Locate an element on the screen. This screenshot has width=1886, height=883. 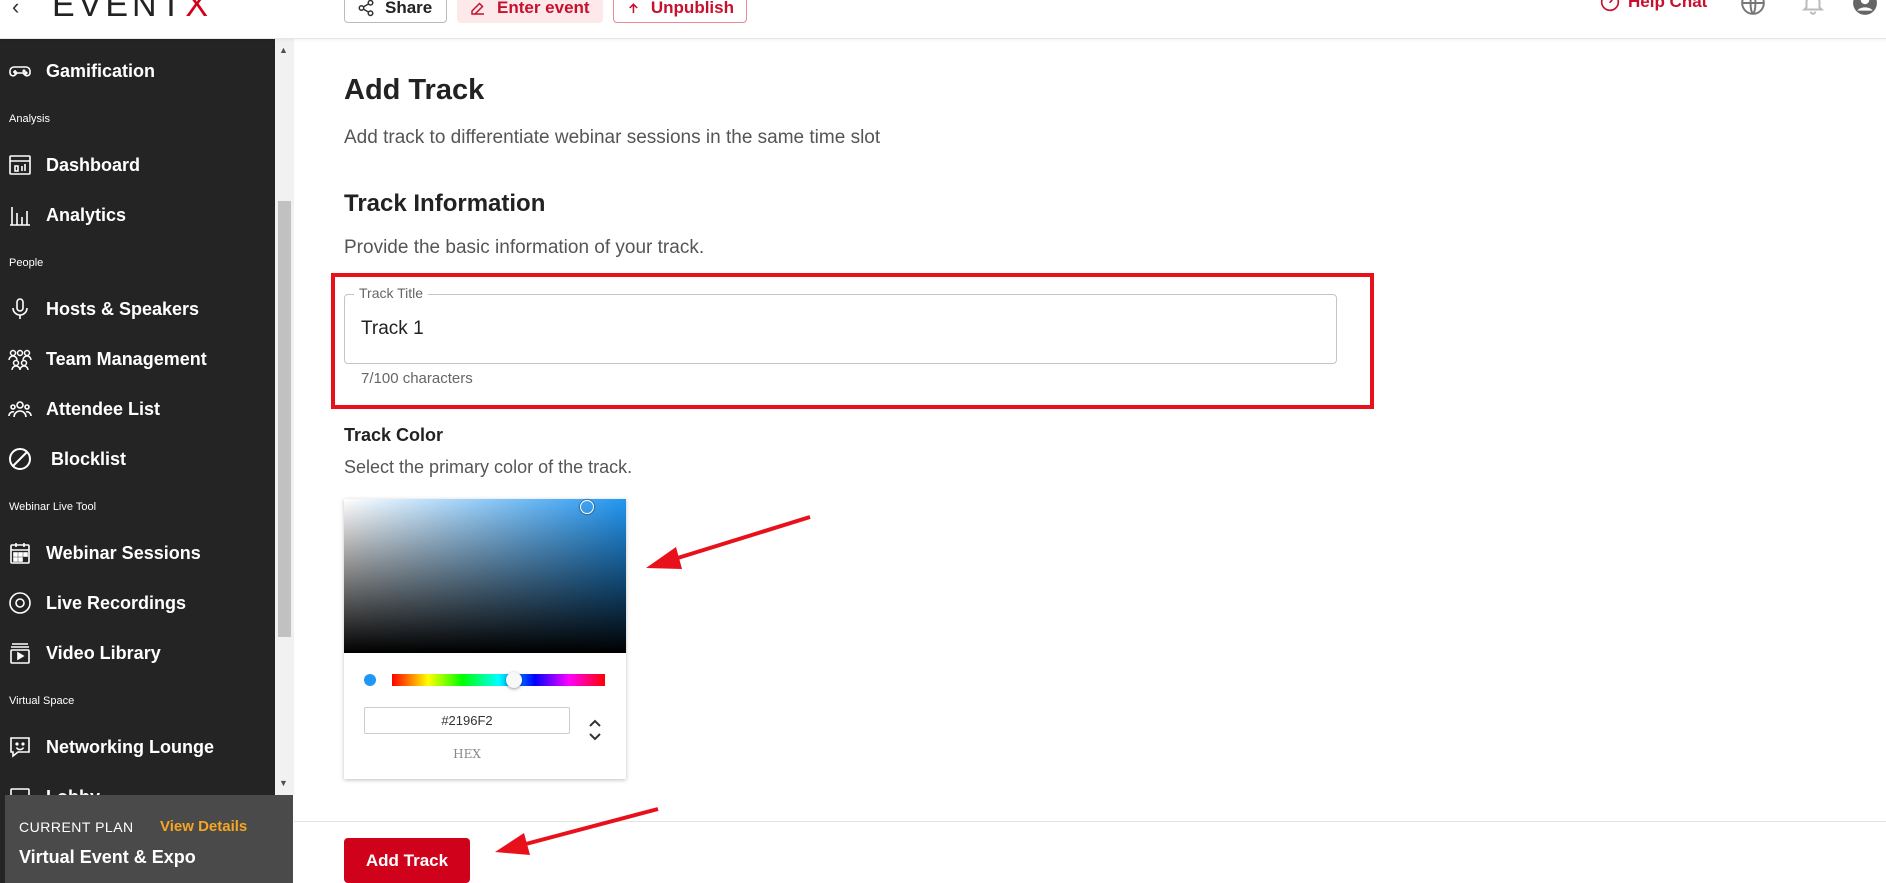
upload-icon is located at coordinates (633, 7).